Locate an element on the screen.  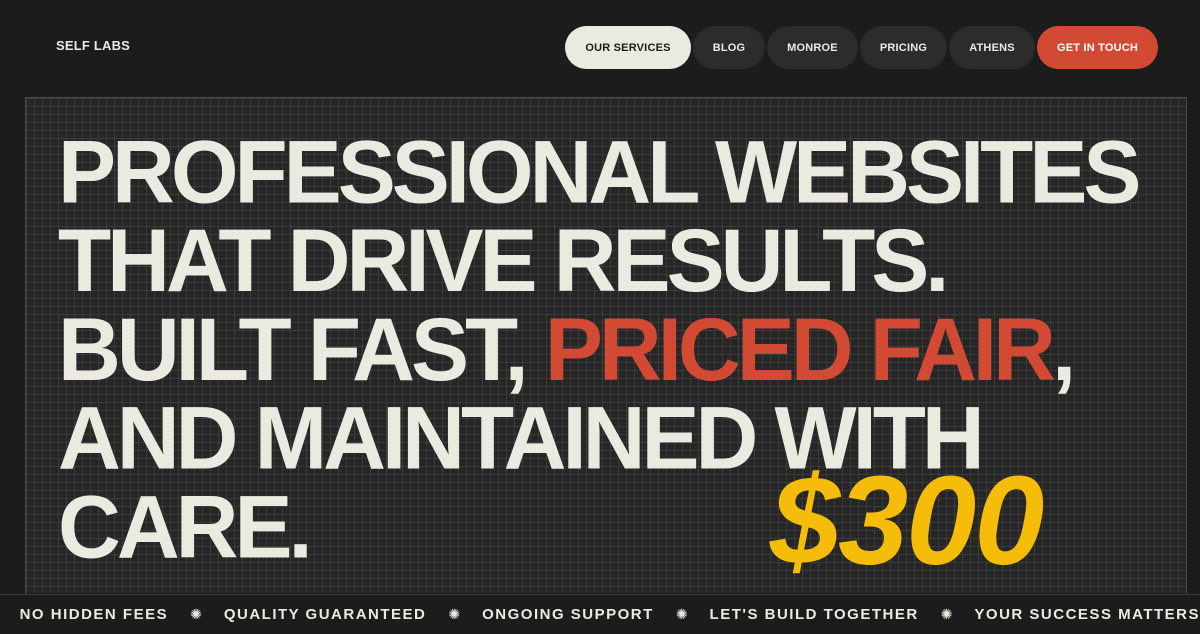
ticker-item: ONGOING SUPPORT is located at coordinates (568, 614).